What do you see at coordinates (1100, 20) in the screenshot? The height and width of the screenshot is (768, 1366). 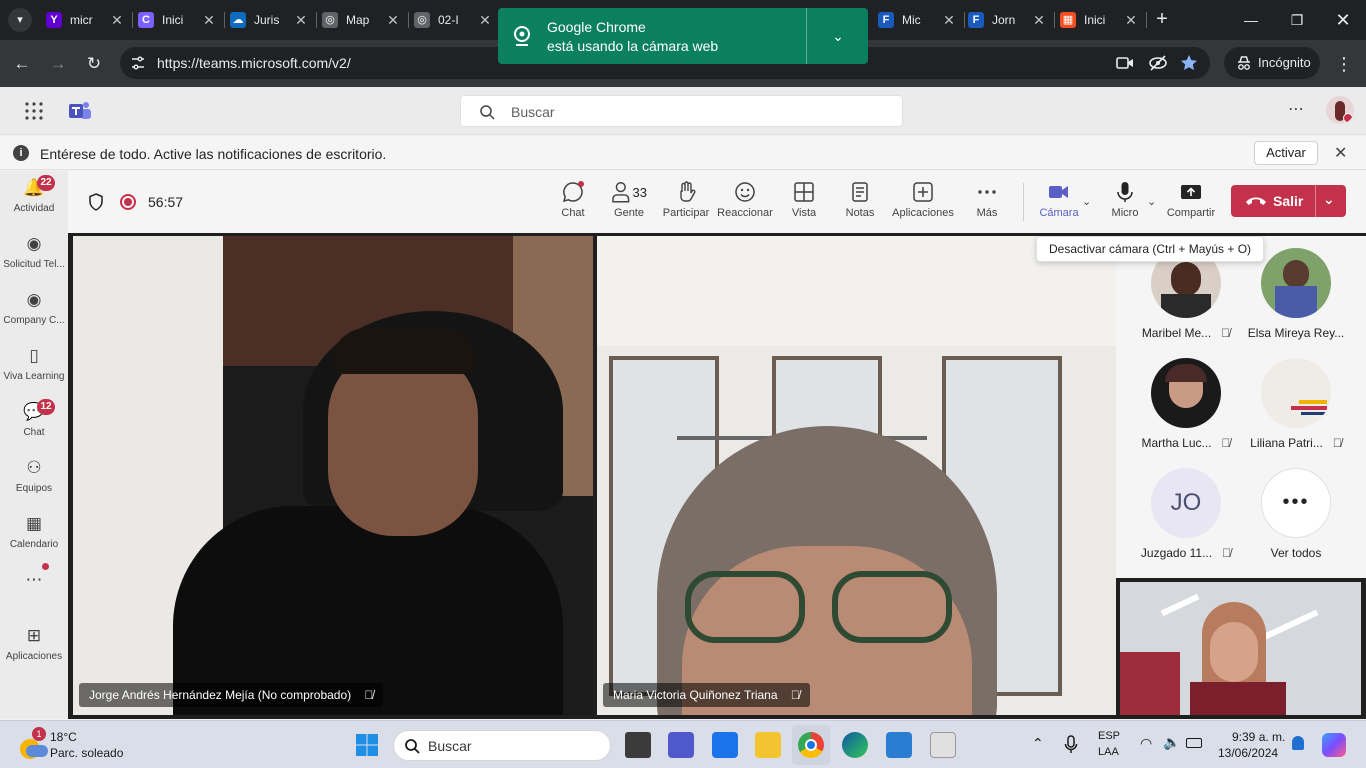 I see `browser-tab: ▦ Inici ✕` at bounding box center [1100, 20].